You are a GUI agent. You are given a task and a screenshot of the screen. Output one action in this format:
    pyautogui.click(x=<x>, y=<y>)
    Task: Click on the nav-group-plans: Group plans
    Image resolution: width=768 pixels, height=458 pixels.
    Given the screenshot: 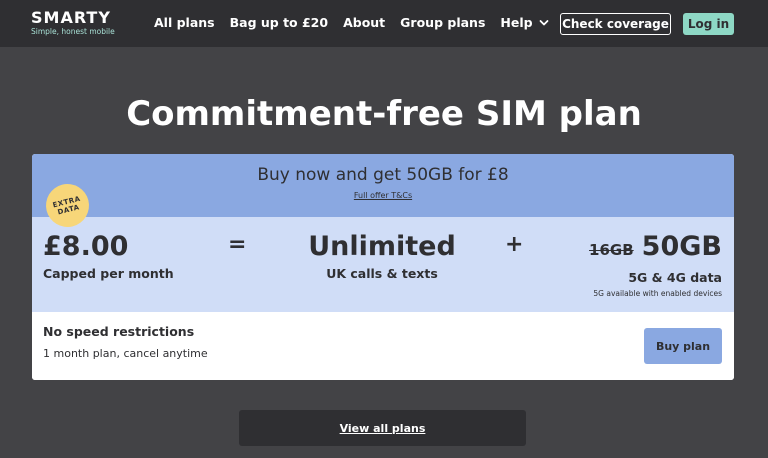 What is the action you would take?
    pyautogui.click(x=442, y=23)
    